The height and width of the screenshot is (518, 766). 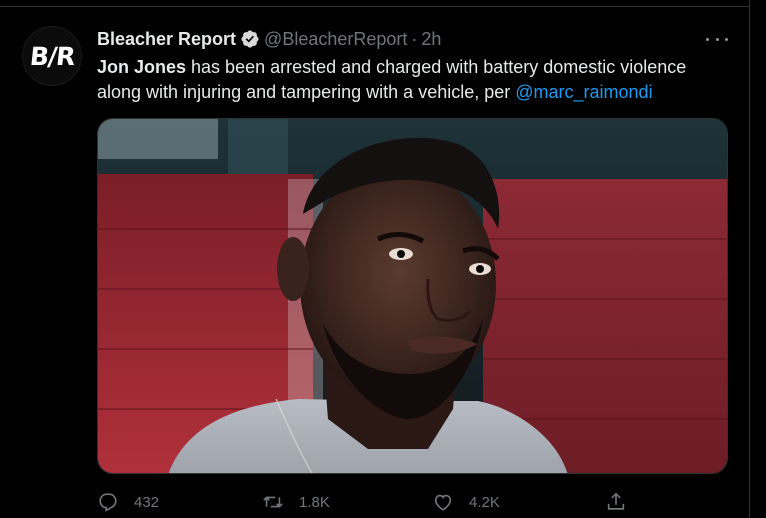 I want to click on reply-button: 432, so click(x=128, y=502).